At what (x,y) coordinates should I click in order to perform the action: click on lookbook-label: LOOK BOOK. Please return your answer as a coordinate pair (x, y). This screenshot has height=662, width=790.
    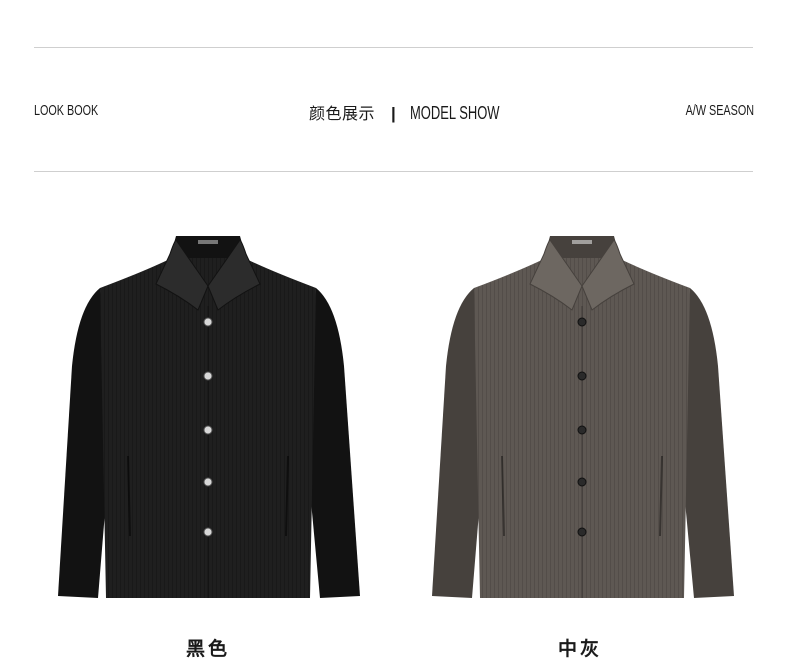
    Looking at the image, I should click on (66, 110).